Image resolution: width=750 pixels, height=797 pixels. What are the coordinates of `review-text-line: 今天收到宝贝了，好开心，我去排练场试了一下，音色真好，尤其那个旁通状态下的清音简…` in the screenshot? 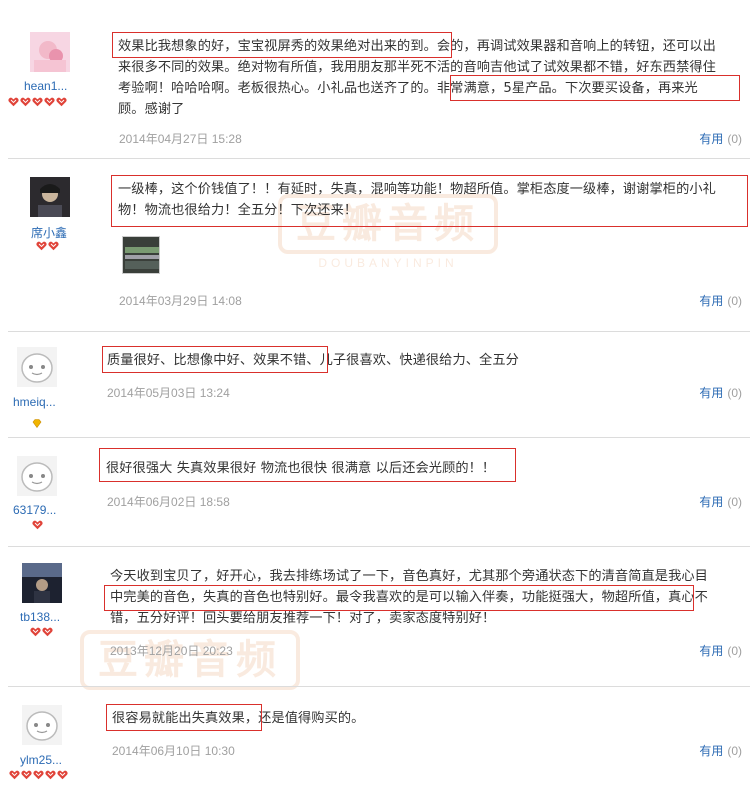 It's located at (409, 576).